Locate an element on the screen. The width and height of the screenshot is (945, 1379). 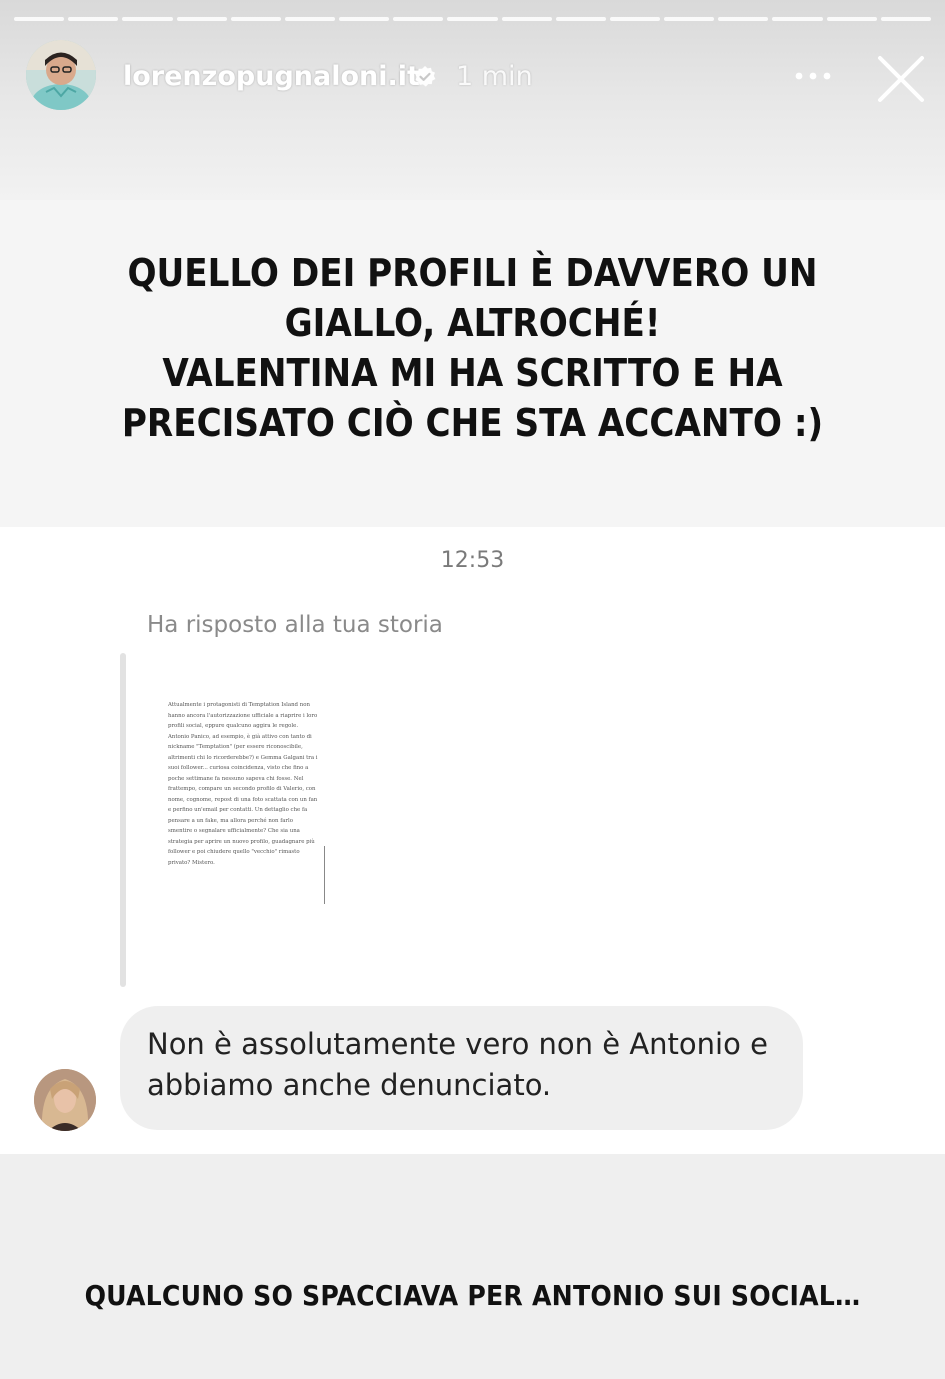
headline-line: GIALLO, ALTROCHÉ! is located at coordinates (472, 323).